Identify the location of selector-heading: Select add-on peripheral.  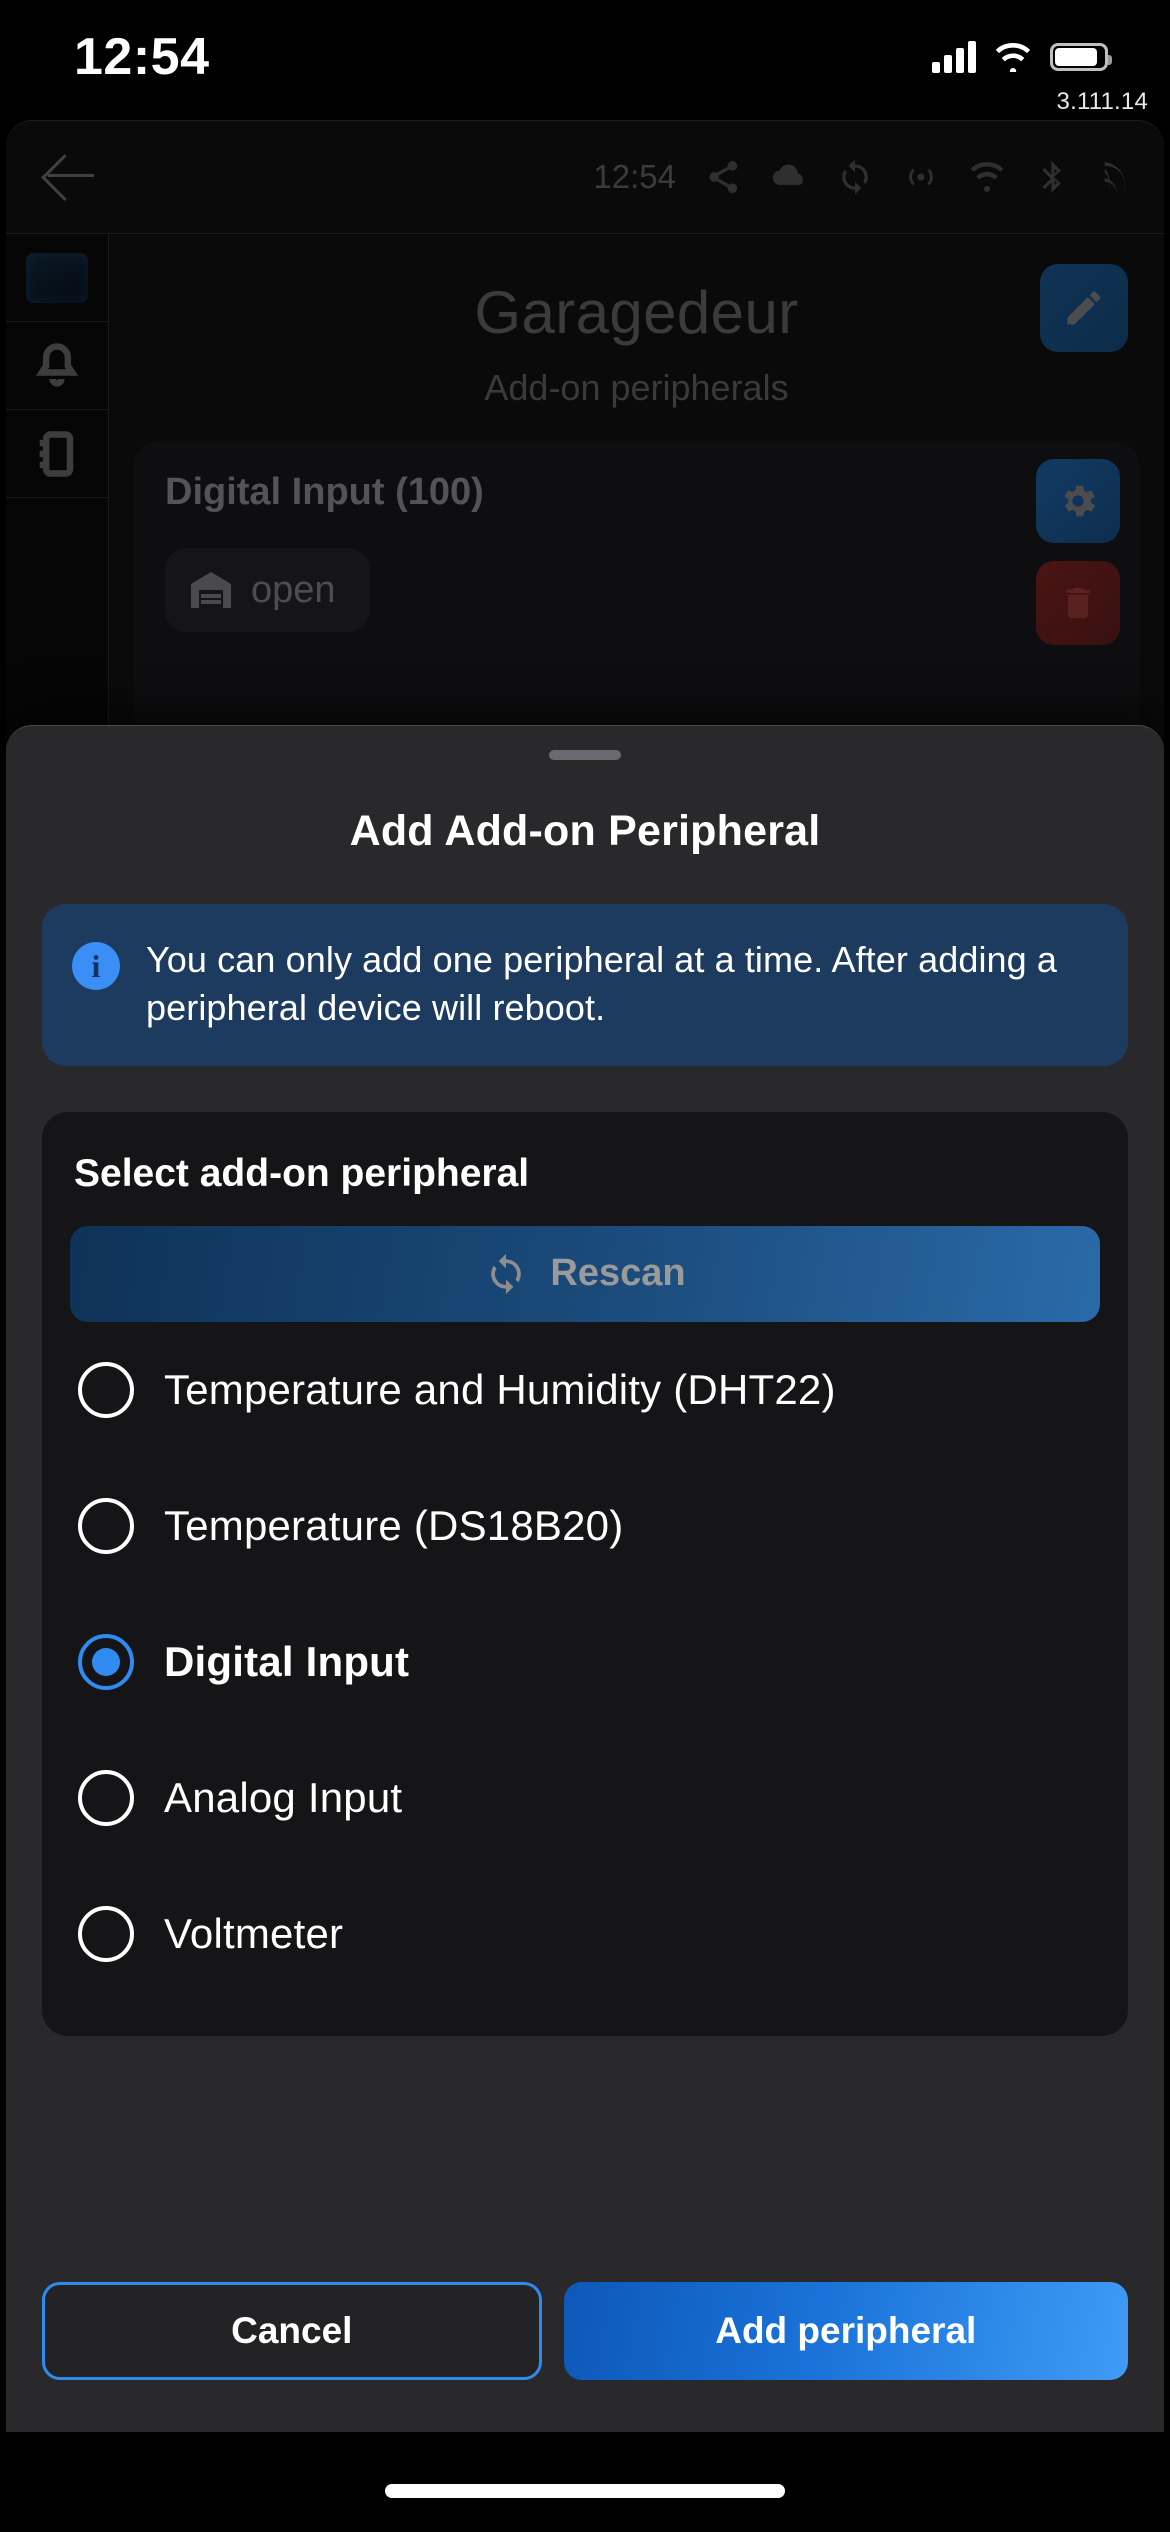
(302, 1173).